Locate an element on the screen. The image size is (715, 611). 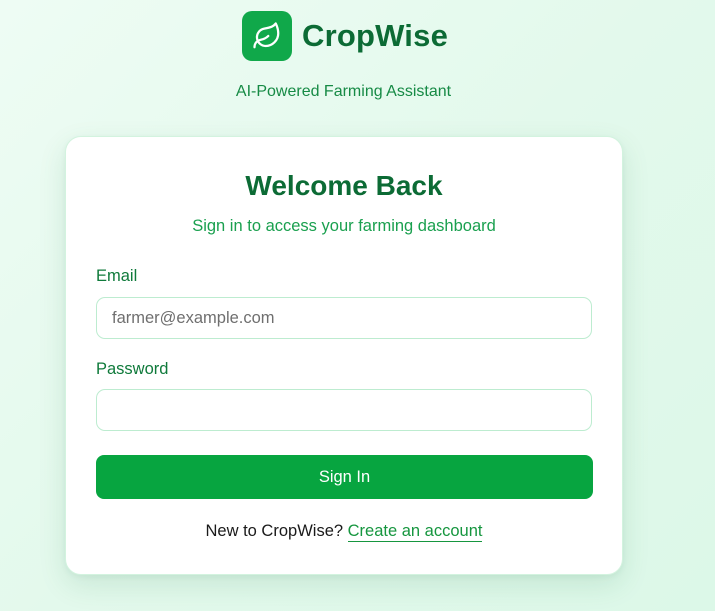
email-field is located at coordinates (344, 318).